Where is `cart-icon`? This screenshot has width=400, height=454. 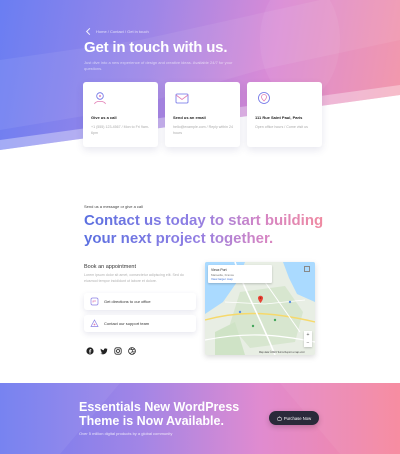
cart-icon is located at coordinates (279, 418).